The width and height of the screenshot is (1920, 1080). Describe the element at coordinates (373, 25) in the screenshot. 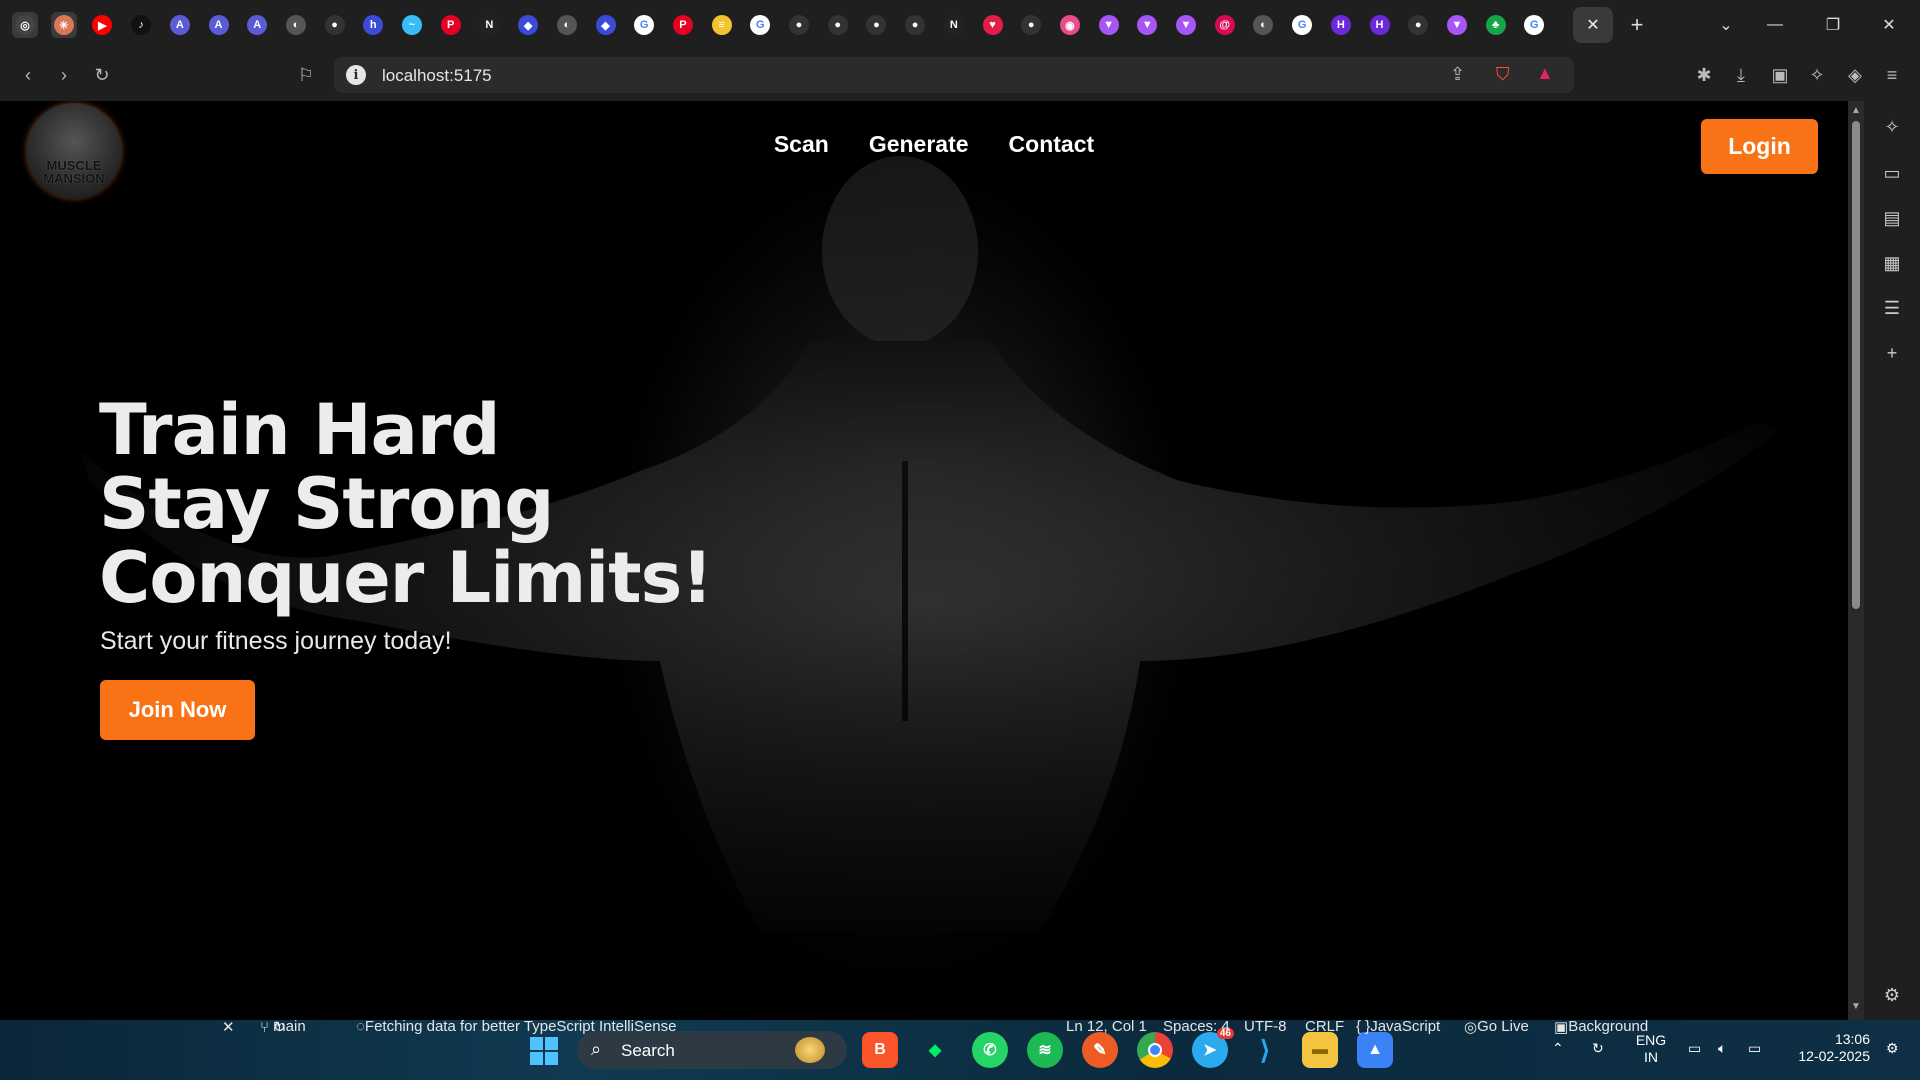

I see `hashnode-icon: h` at that location.